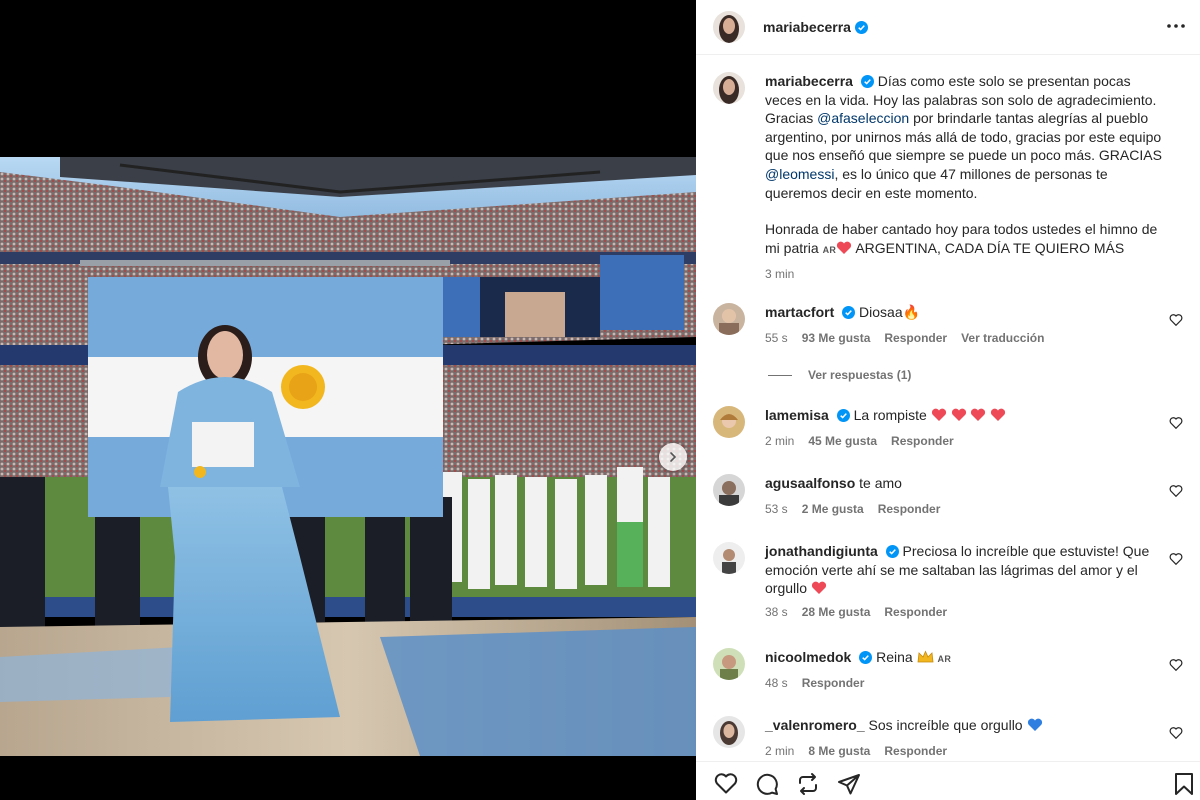 Image resolution: width=1200 pixels, height=800 pixels. What do you see at coordinates (776, 612) in the screenshot?
I see `comment-time: 38 s` at bounding box center [776, 612].